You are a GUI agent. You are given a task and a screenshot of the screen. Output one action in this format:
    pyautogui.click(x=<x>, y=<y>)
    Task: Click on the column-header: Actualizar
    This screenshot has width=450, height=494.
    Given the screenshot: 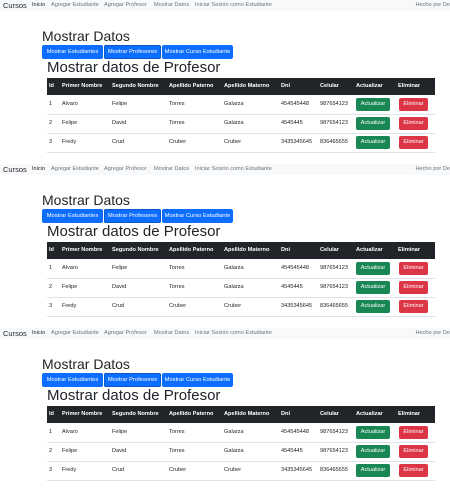 What is the action you would take?
    pyautogui.click(x=369, y=414)
    